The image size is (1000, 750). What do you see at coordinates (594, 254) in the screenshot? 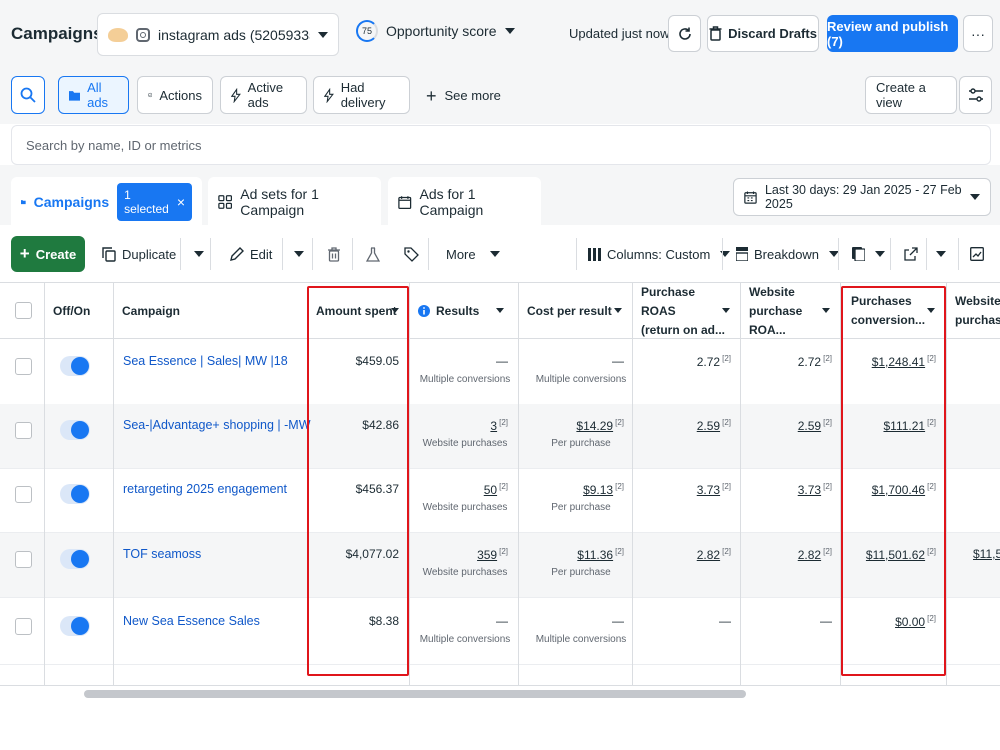
I see `columns-icon` at bounding box center [594, 254].